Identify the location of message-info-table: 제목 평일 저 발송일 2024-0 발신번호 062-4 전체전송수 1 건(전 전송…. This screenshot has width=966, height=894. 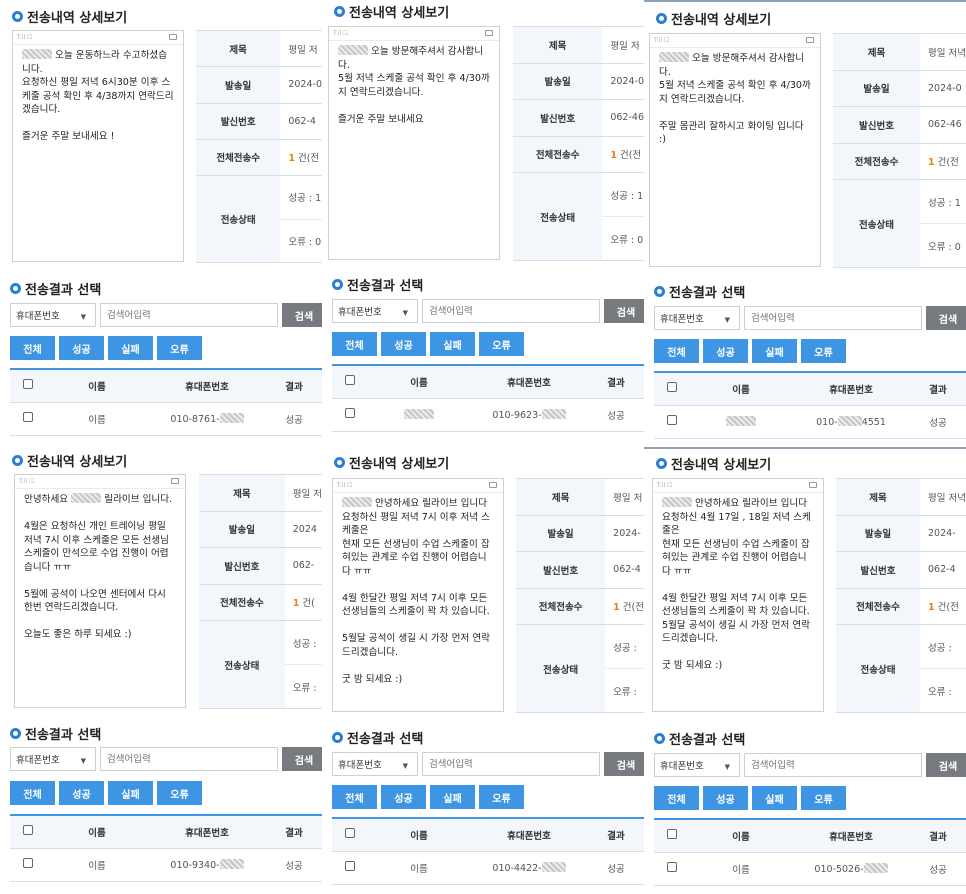
(259, 146).